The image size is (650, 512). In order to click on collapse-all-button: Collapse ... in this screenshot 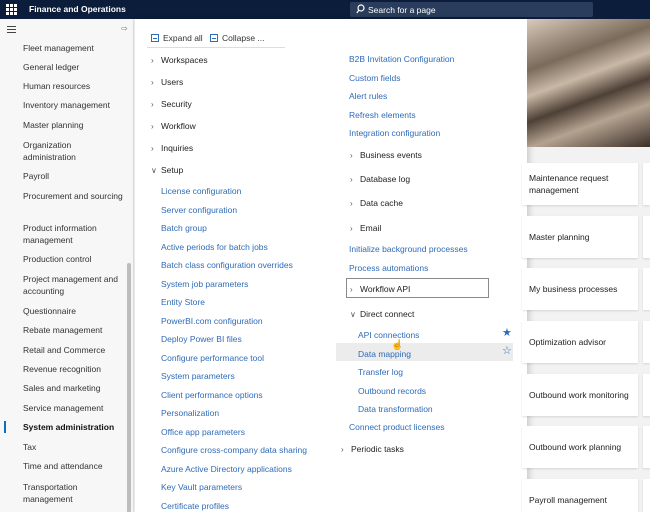, I will do `click(237, 38)`.